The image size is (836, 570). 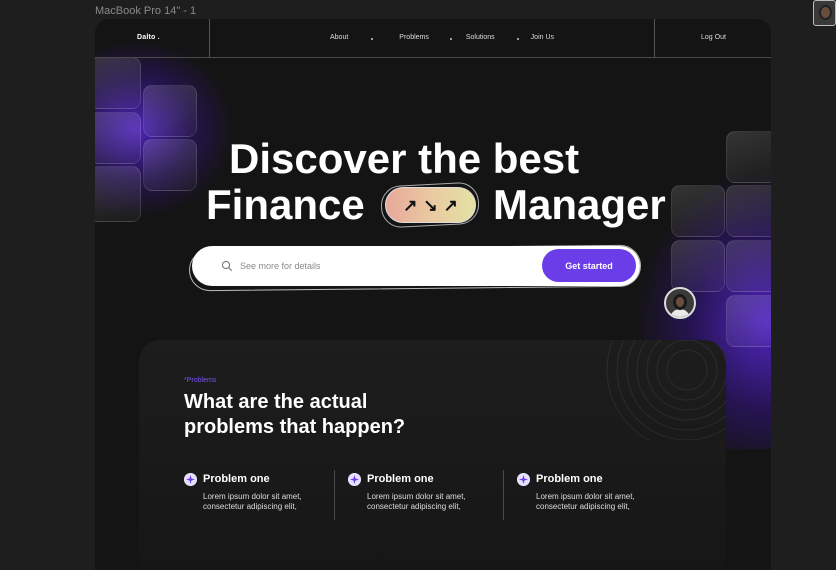 I want to click on search-bar: Get started, so click(x=416, y=266).